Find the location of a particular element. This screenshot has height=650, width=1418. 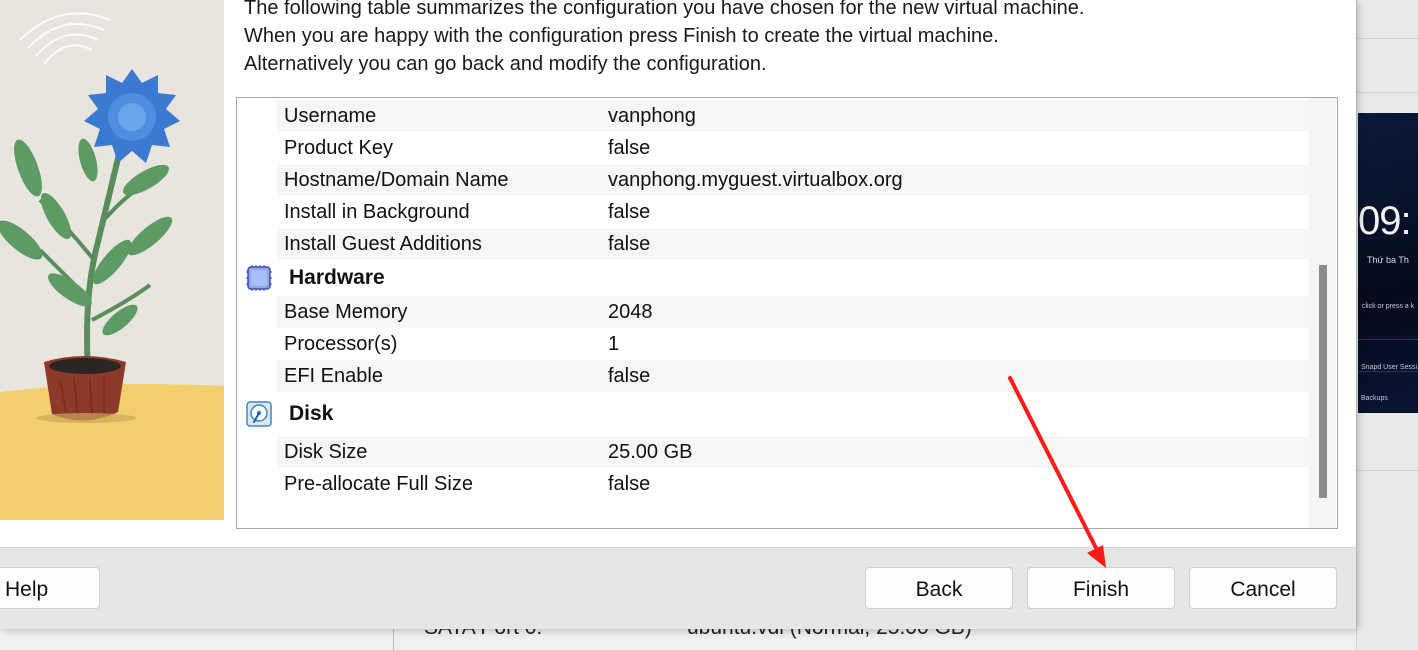

row-value: 25.00 GB is located at coordinates (650, 452).